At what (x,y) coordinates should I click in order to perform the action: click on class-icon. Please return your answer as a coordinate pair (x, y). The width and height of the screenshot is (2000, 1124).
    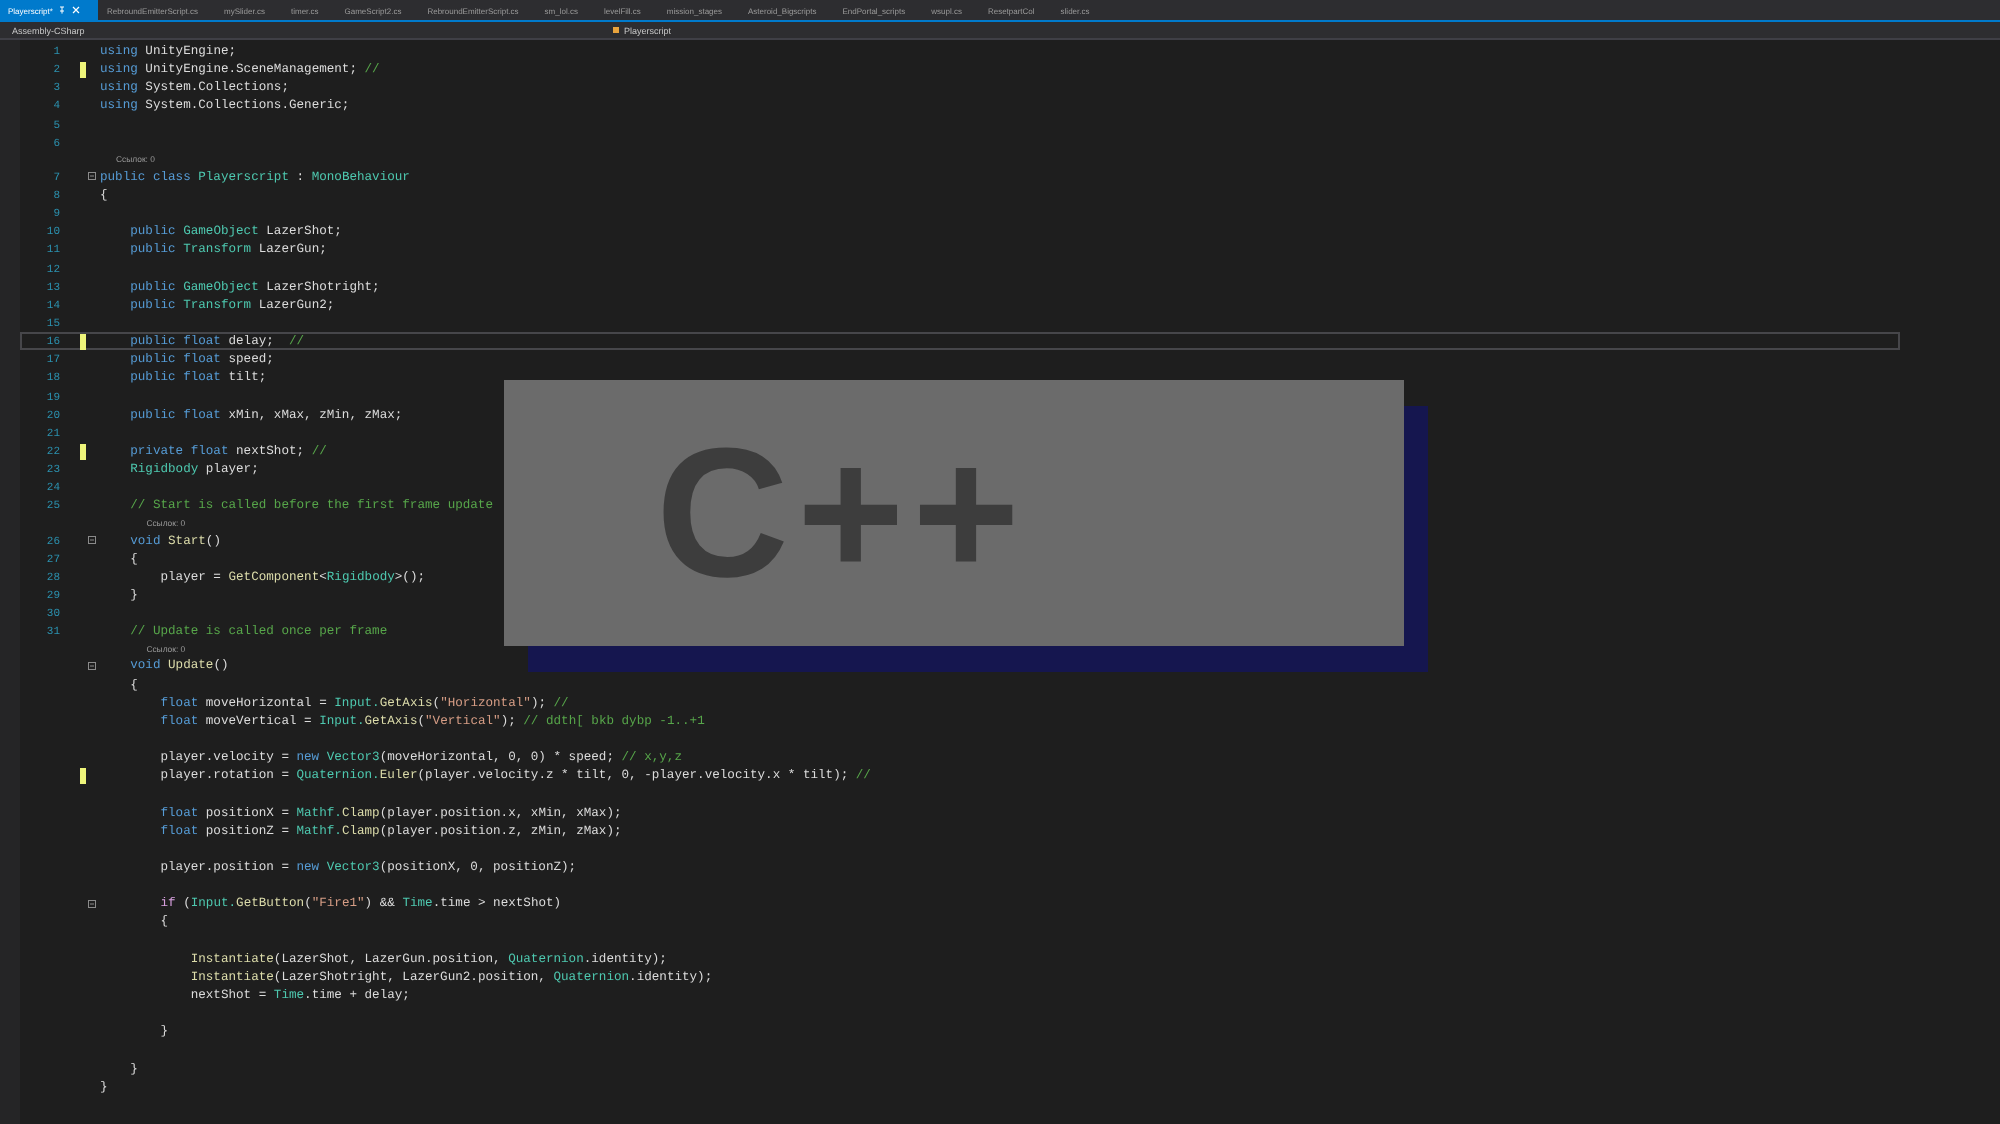
    Looking at the image, I should click on (616, 30).